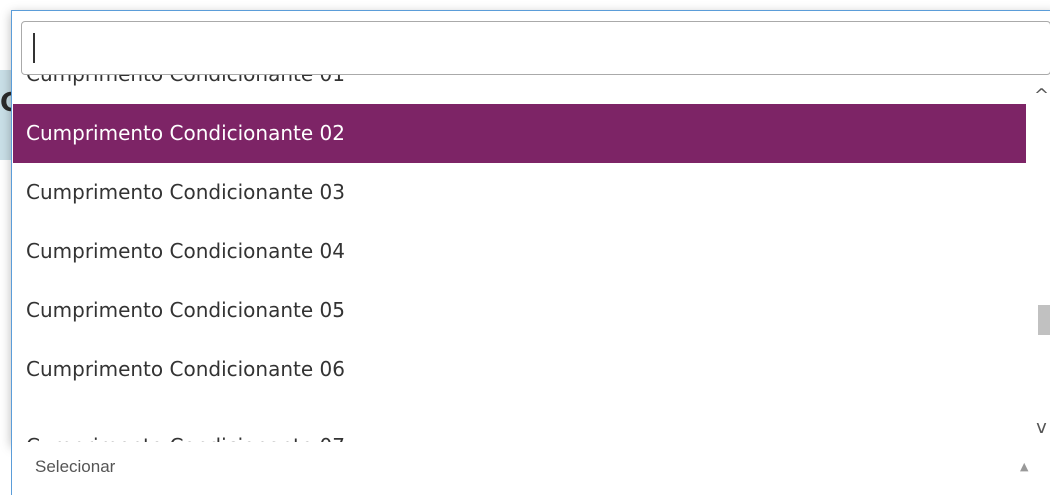 This screenshot has height=495, width=1050. What do you see at coordinates (1044, 319) in the screenshot?
I see `scrollbar-thumb` at bounding box center [1044, 319].